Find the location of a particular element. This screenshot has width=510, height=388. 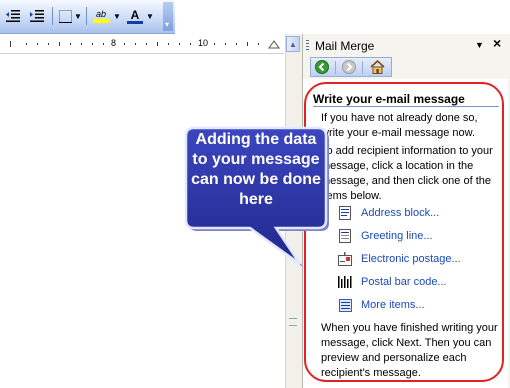

font-color-button: A is located at coordinates (135, 16).